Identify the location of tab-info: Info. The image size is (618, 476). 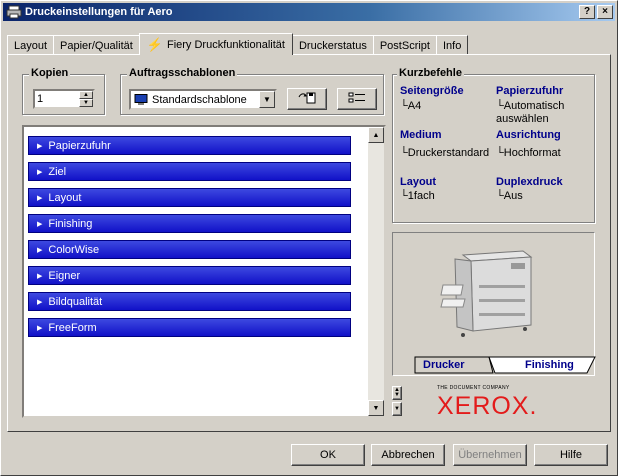
(452, 45).